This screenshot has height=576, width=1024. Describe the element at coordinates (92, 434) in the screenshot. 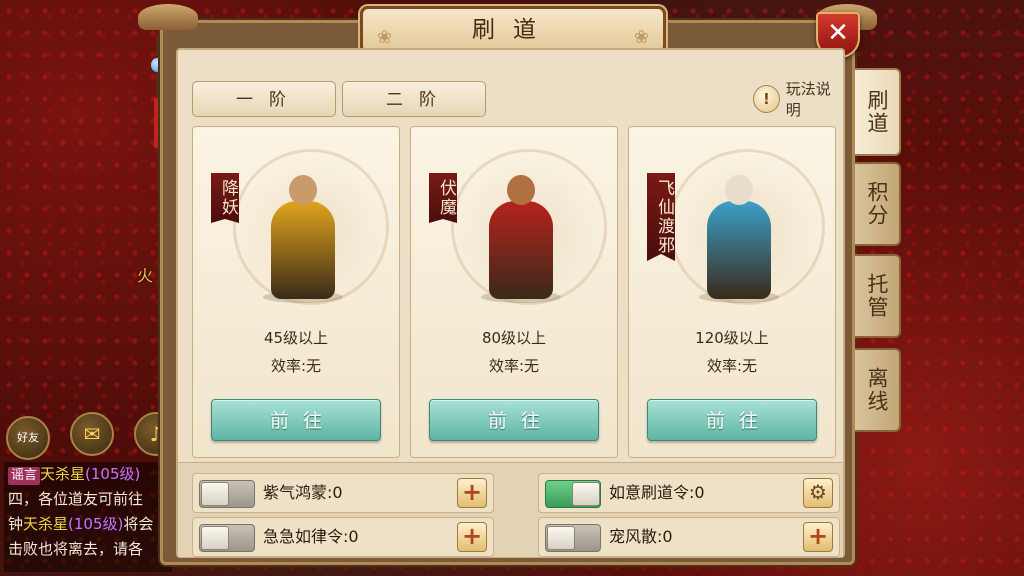

I see `chat-bubble-icon: ✉` at that location.